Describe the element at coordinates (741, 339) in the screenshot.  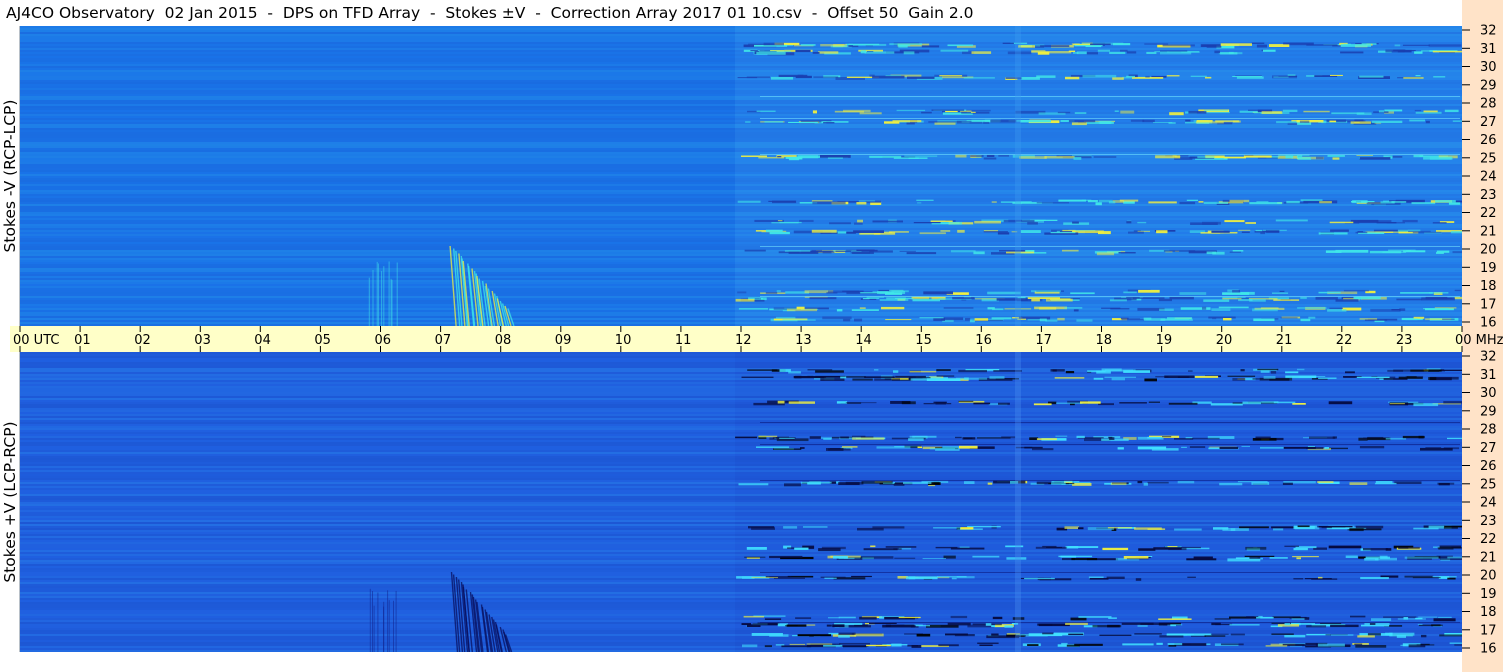
I see `time-axis-bar` at that location.